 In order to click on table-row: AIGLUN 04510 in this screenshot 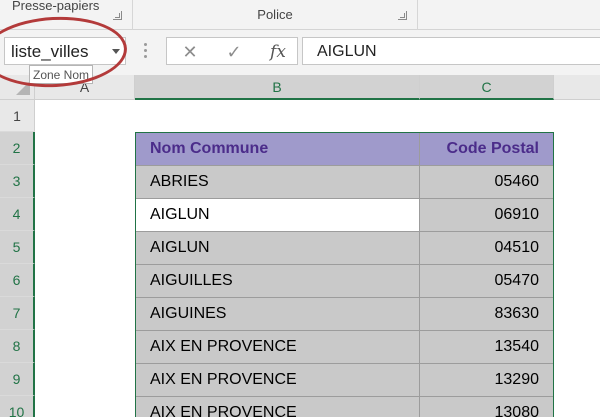, I will do `click(344, 248)`.